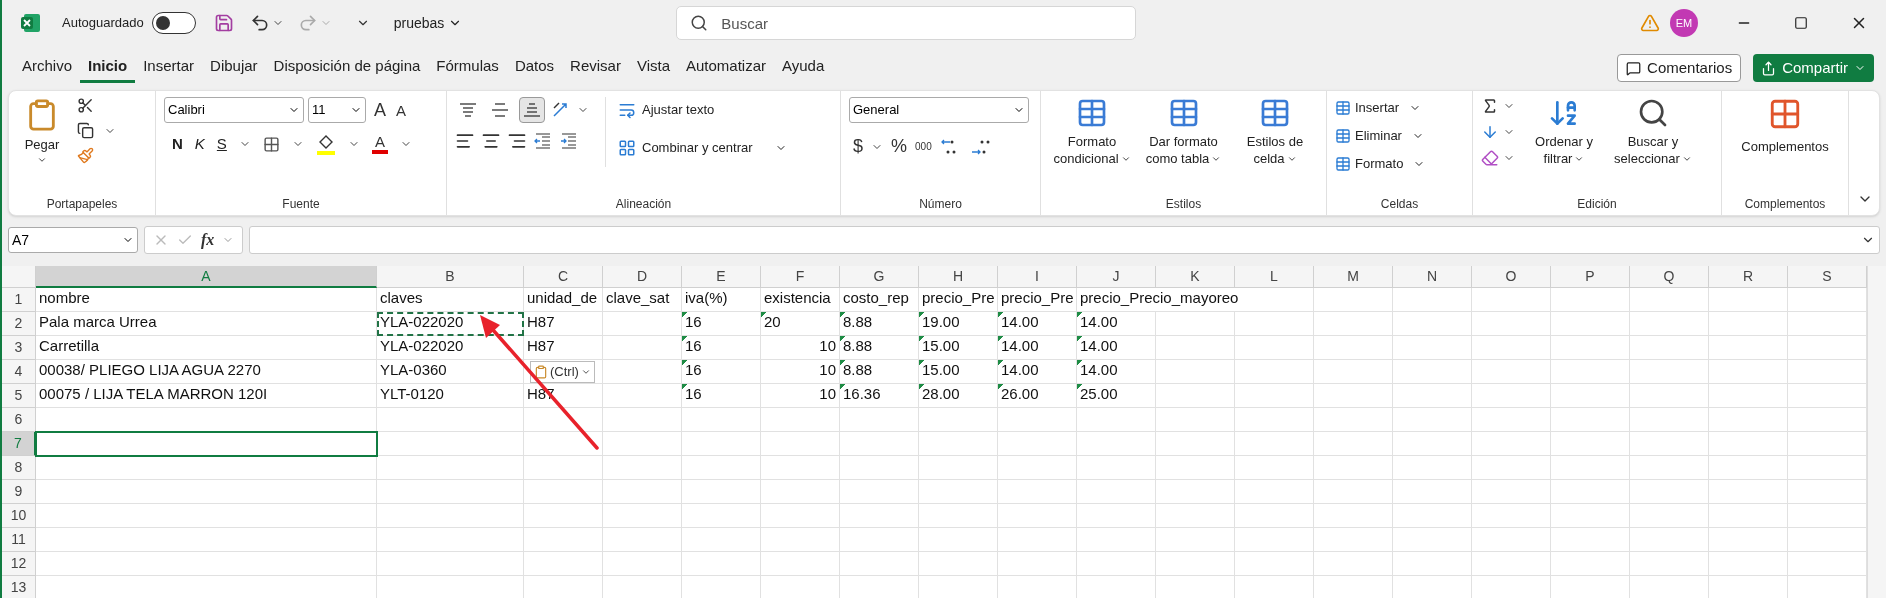  Describe the element at coordinates (1353, 277) in the screenshot. I see `column-header: M` at that location.